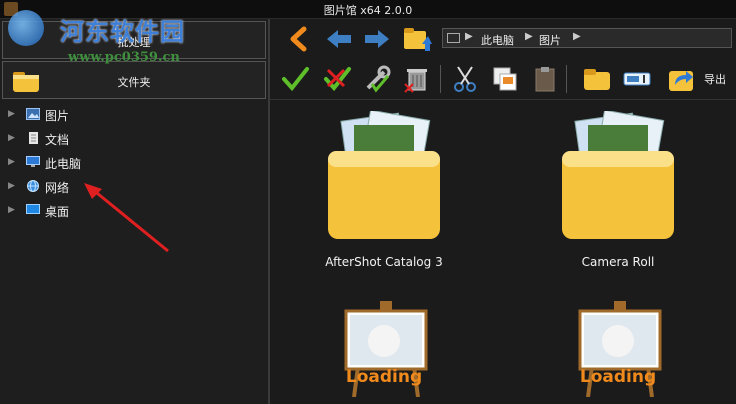 Image resolution: width=736 pixels, height=404 pixels. I want to click on batch-process-label: 批处理, so click(134, 42).